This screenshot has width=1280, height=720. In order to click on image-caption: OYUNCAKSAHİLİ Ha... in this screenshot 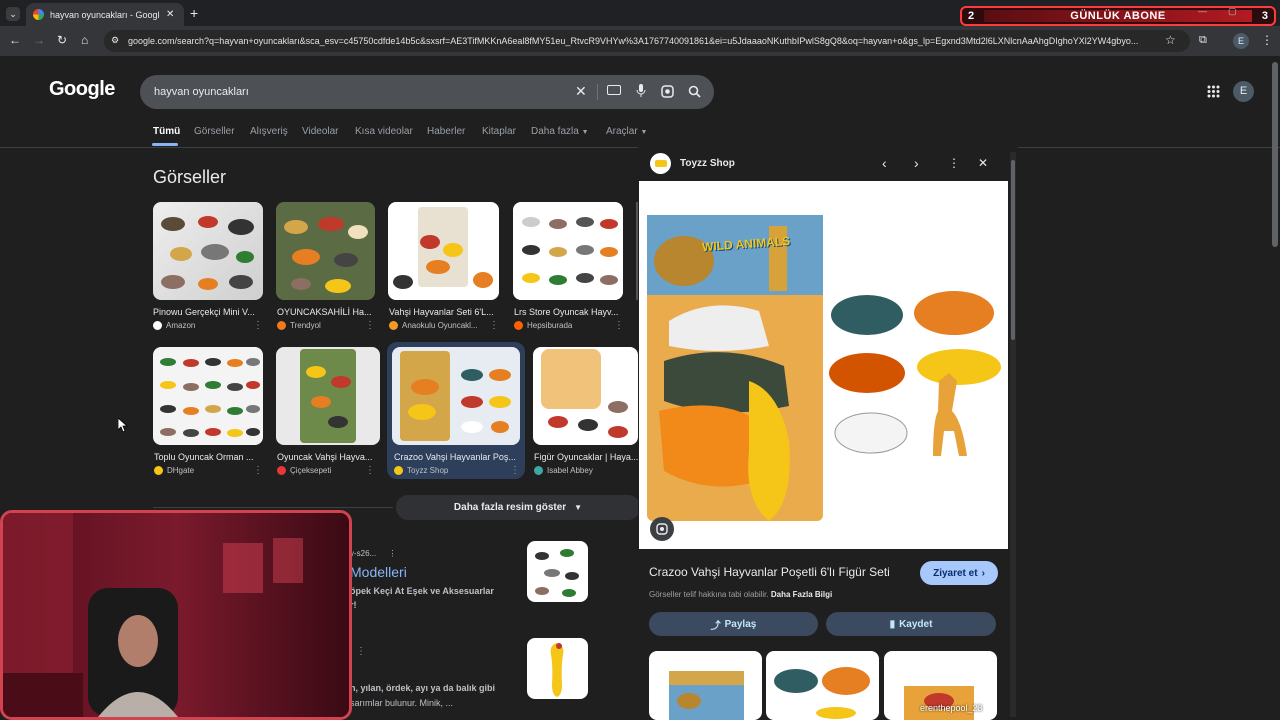, I will do `click(325, 312)`.